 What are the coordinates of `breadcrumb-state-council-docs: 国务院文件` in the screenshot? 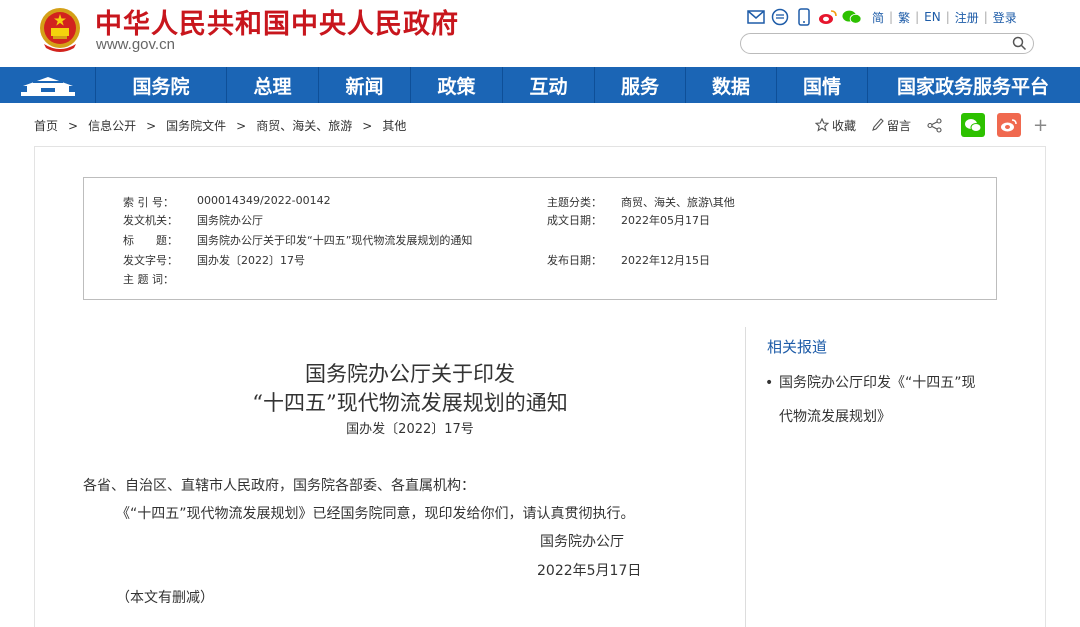 It's located at (196, 125).